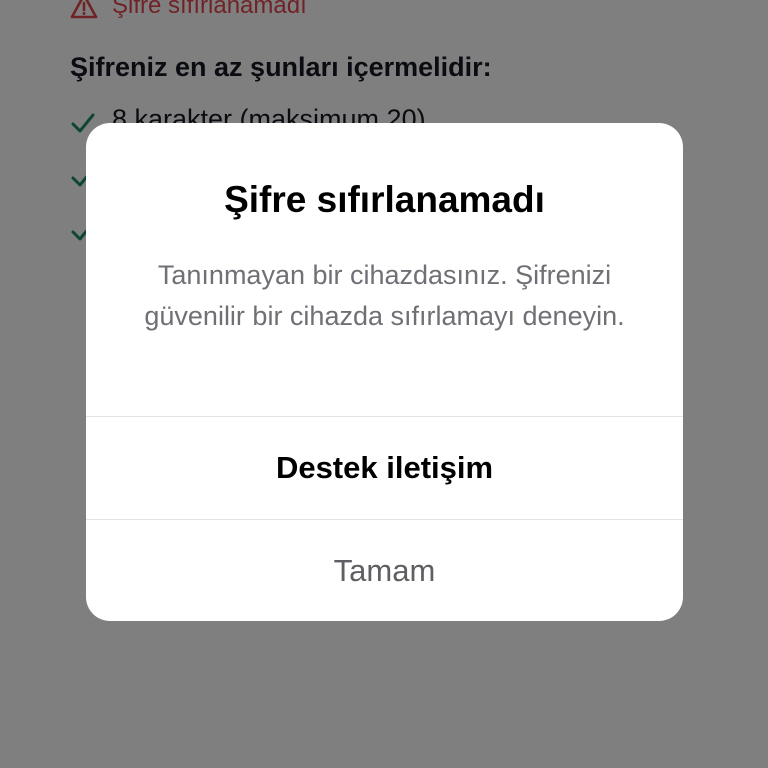 This screenshot has height=768, width=768. I want to click on ok-button: Tamam, so click(384, 570).